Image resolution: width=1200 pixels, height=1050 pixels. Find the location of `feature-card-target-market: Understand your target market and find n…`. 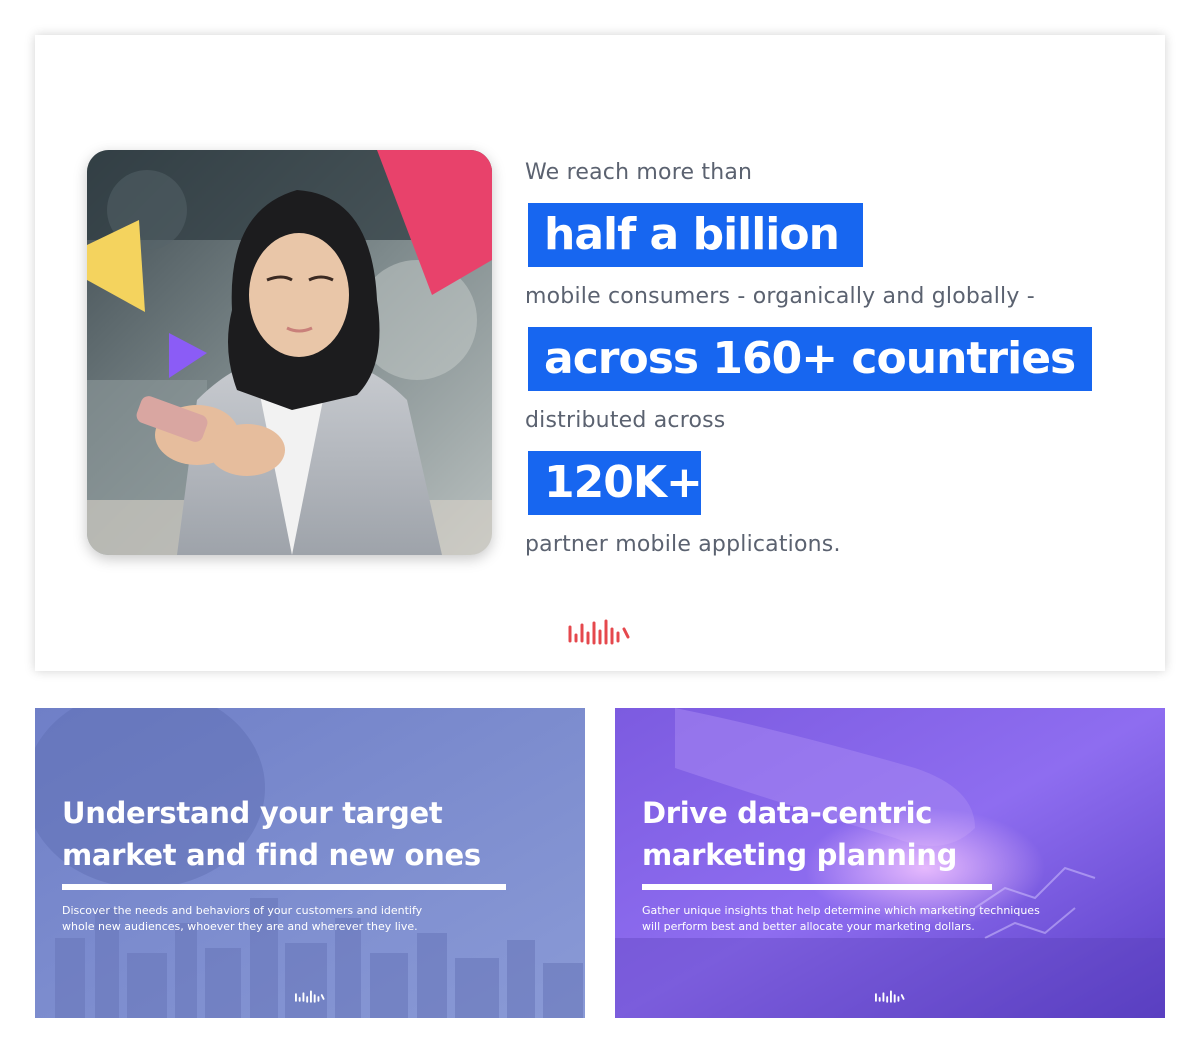

feature-card-target-market: Understand your target market and find n… is located at coordinates (310, 863).